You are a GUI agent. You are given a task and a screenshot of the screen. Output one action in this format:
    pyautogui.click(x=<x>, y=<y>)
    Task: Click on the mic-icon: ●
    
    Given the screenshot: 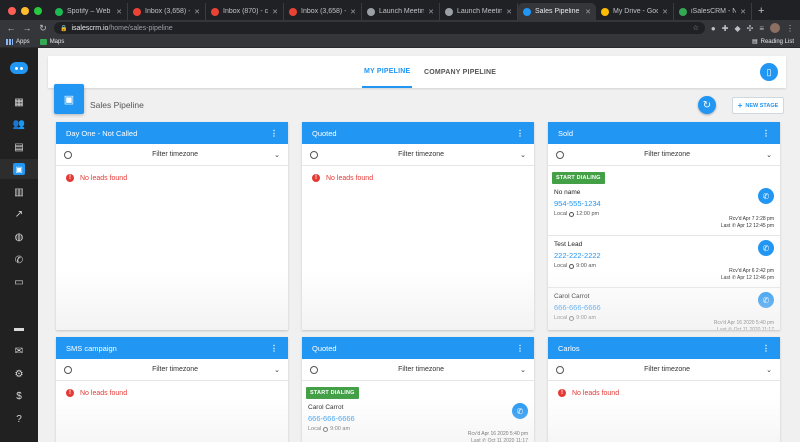 What is the action you would take?
    pyautogui.click(x=713, y=28)
    